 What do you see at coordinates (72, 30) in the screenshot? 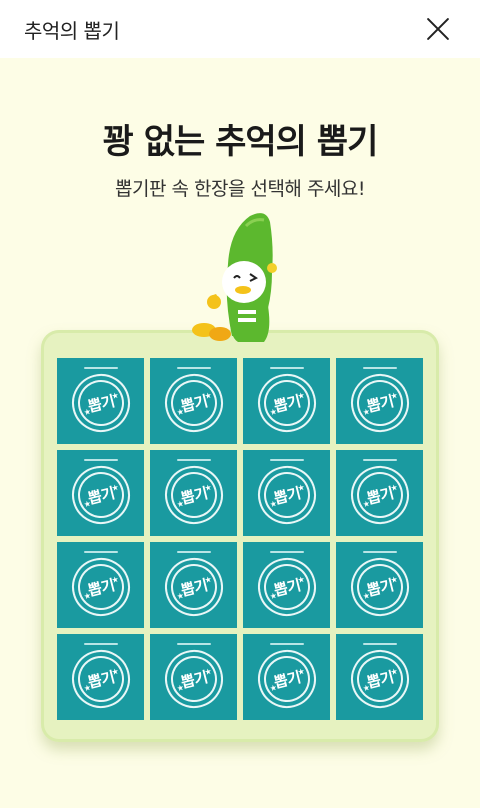
I see `header-title: 추억의 뽑기` at bounding box center [72, 30].